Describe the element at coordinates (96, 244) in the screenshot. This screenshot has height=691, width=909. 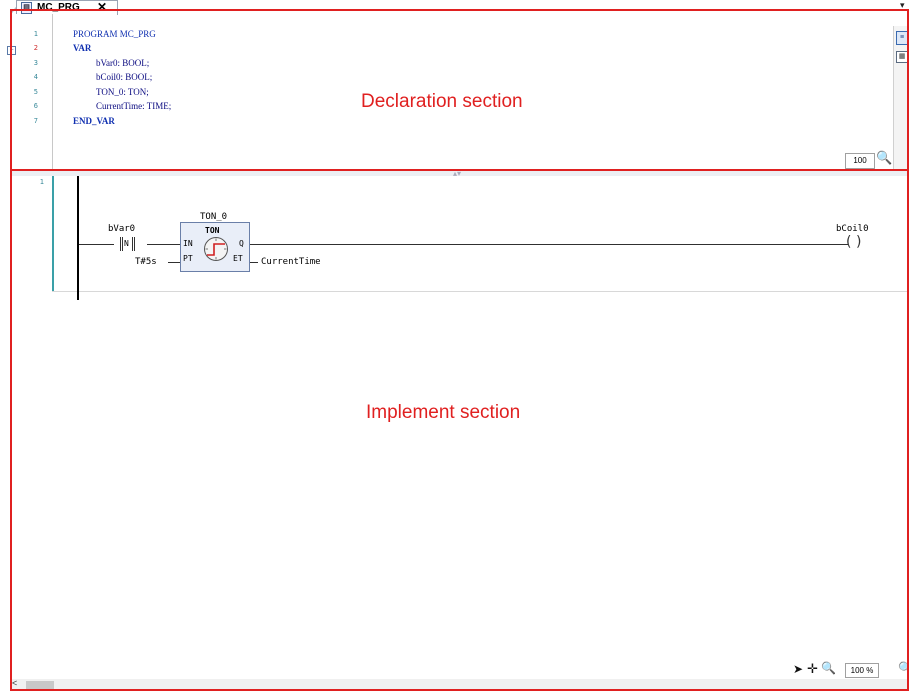
I see `rung-wire-left` at that location.